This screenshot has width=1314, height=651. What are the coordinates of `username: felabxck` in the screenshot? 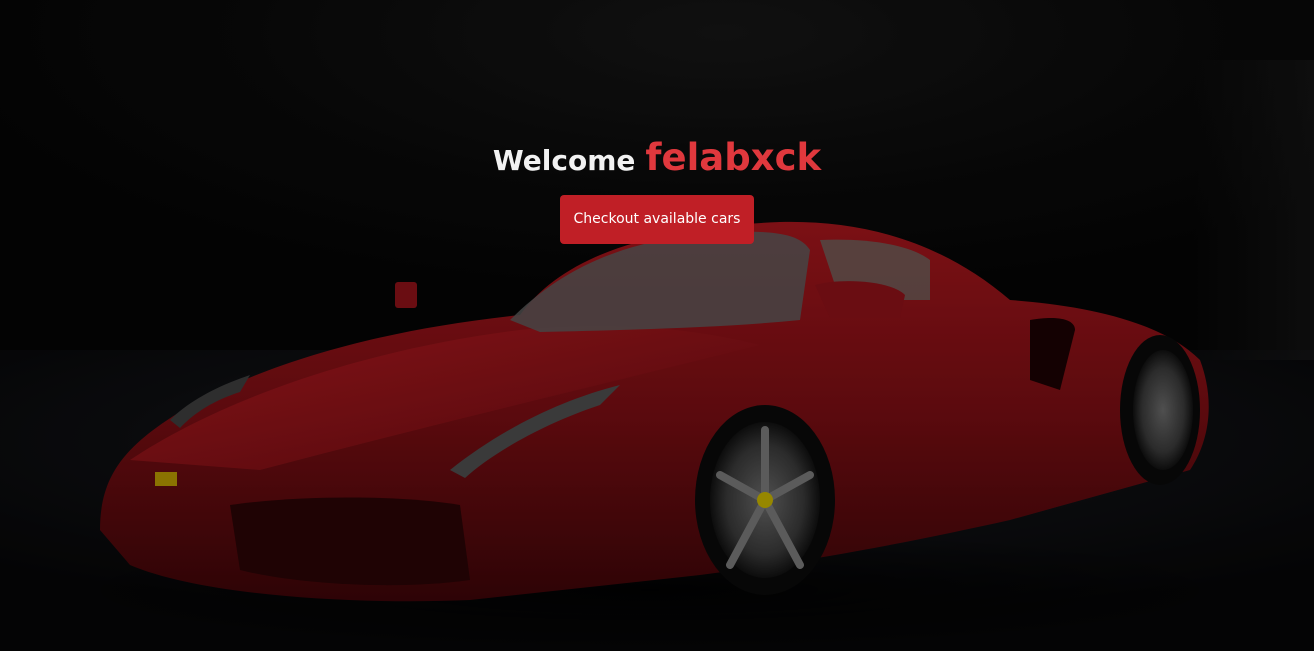 It's located at (733, 157).